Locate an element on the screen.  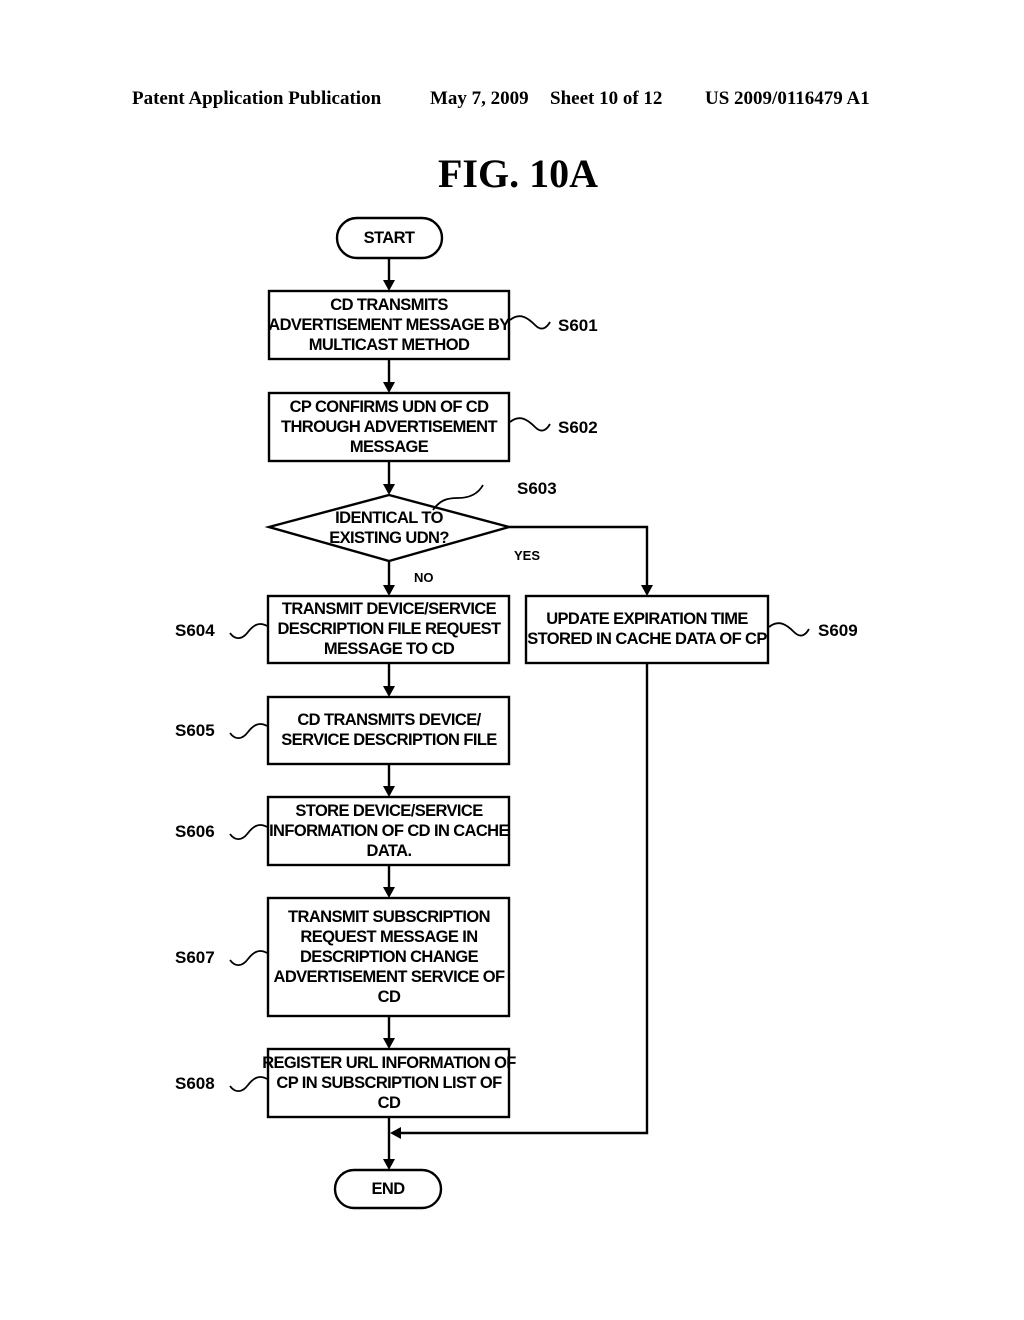
step-text-line: MULTICAST METHOD is located at coordinates (389, 345).